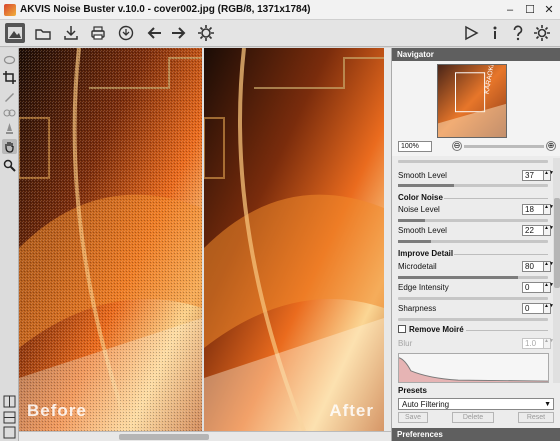 This screenshot has height=441, width=560. Describe the element at coordinates (422, 175) in the screenshot. I see `smooth-level-label: Smooth Level` at that location.